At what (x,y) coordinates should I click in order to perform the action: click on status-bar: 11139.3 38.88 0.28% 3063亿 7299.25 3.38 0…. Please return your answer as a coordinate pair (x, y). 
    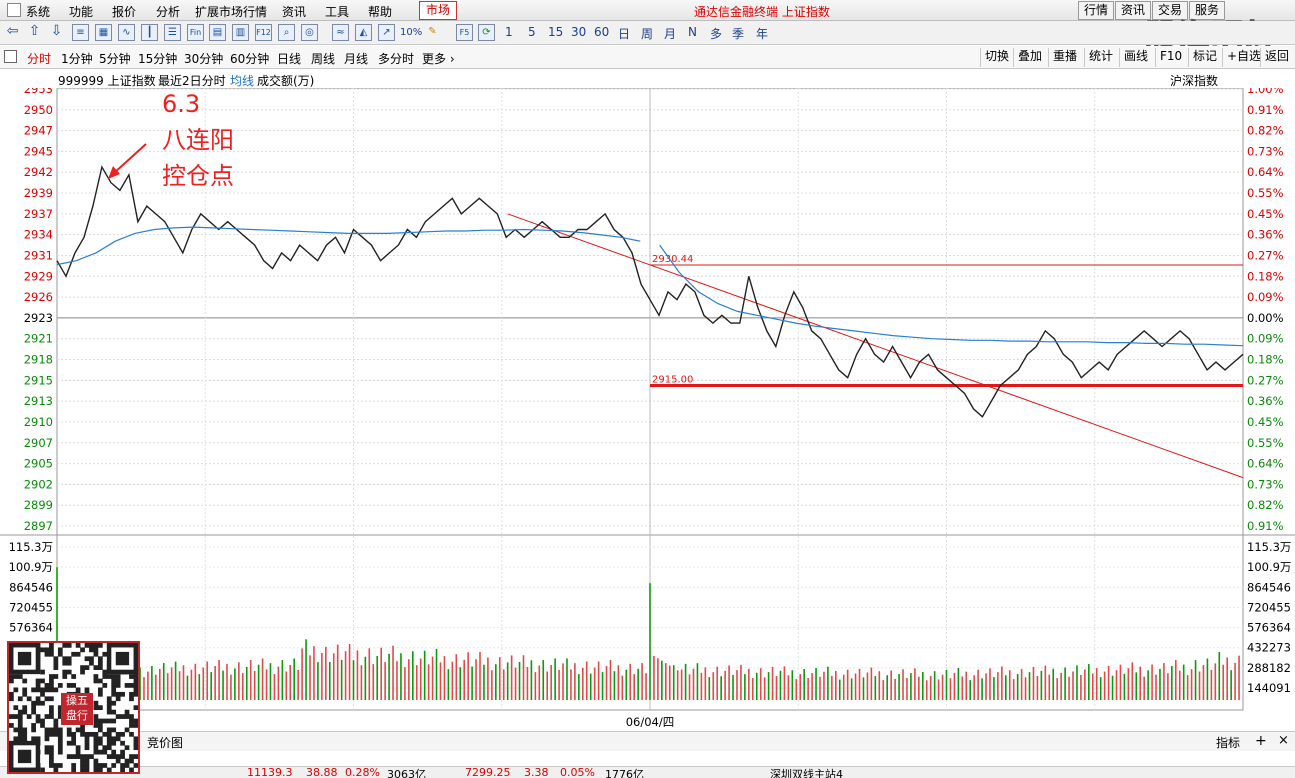
    Looking at the image, I should click on (647, 772).